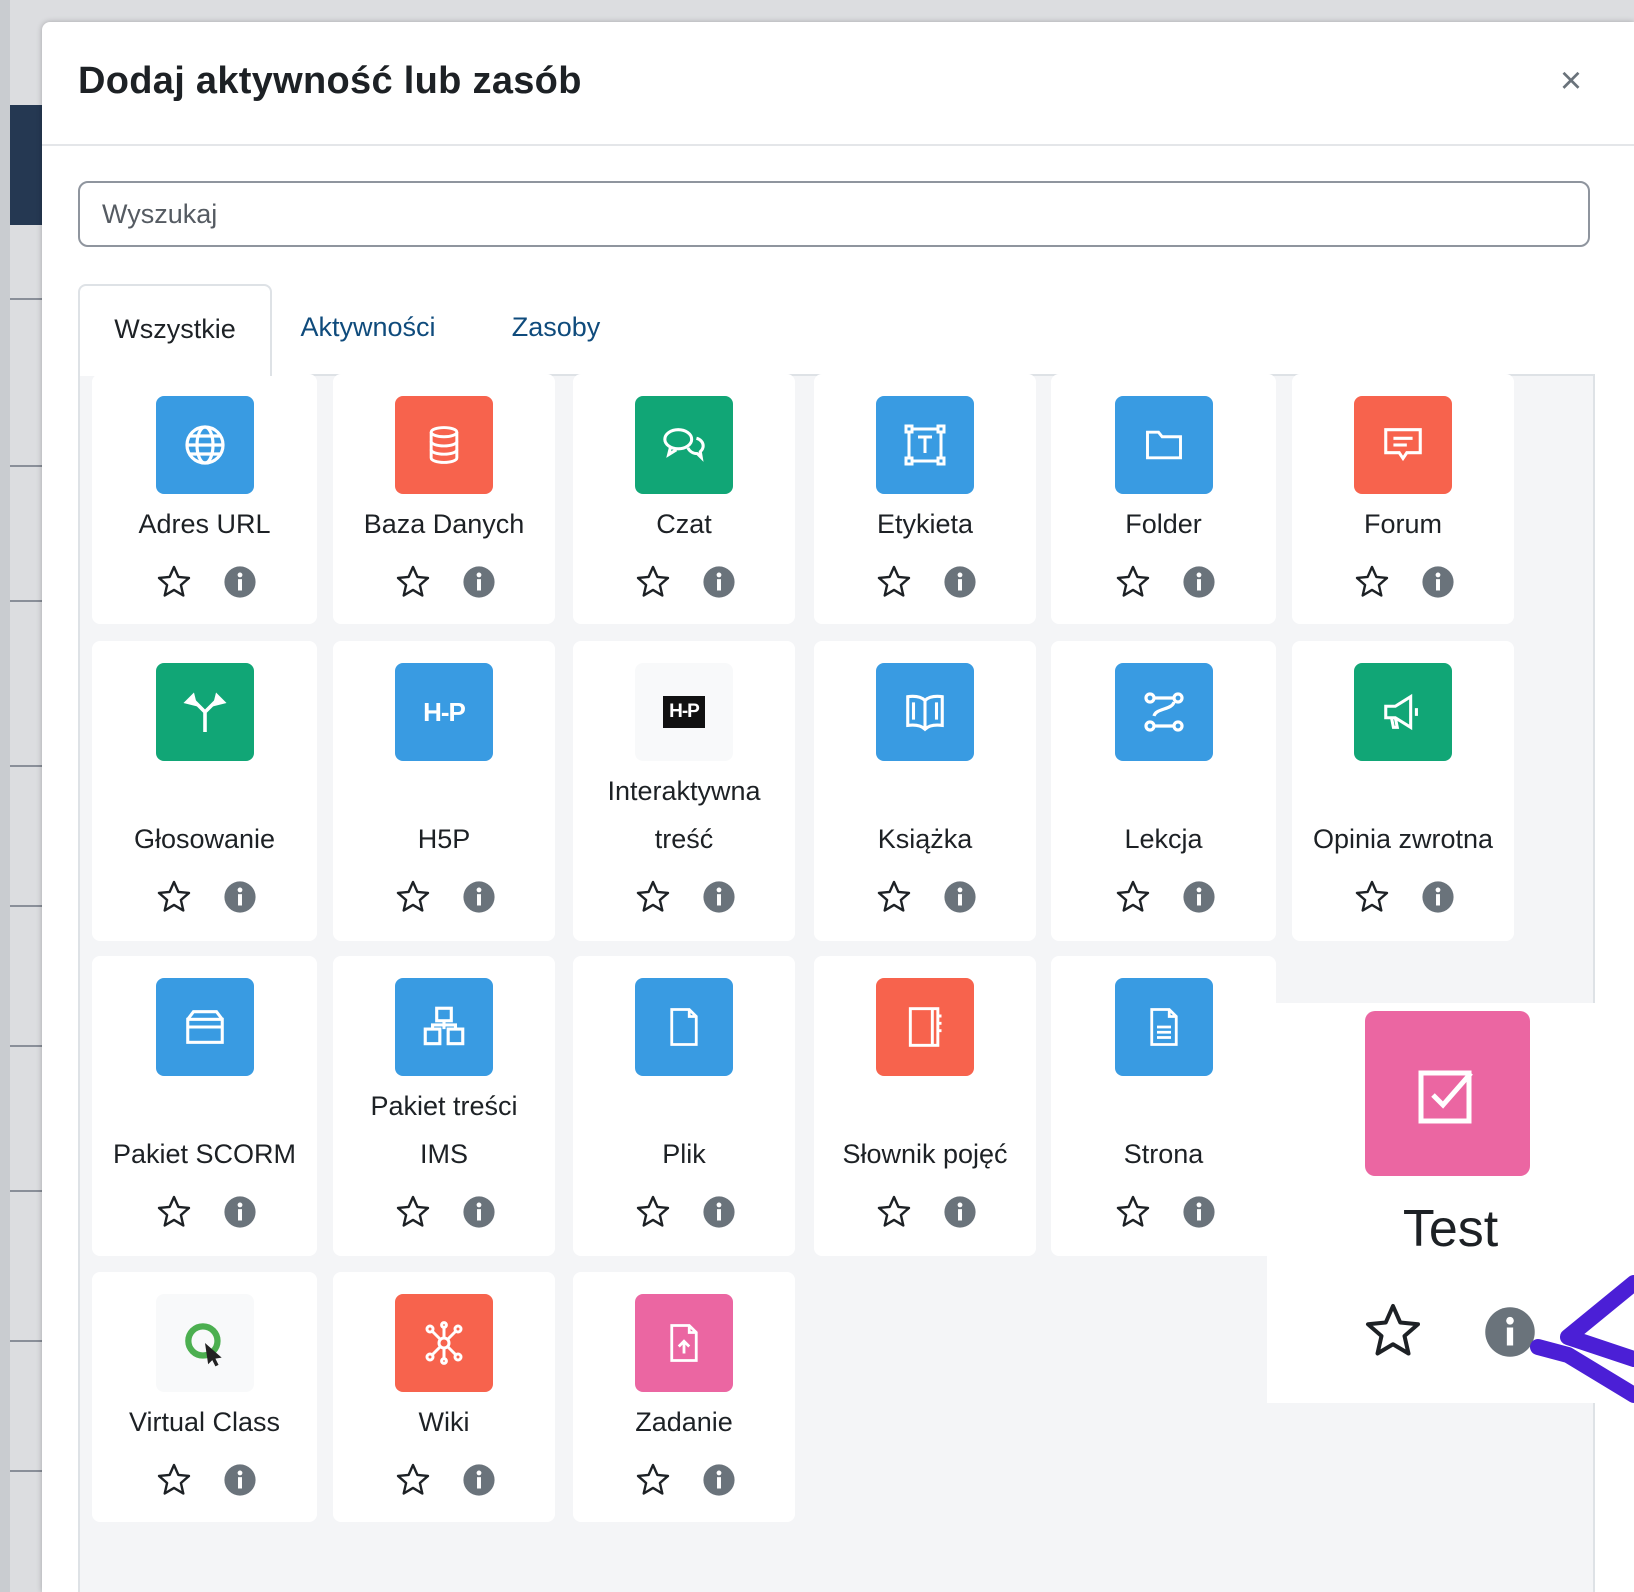  What do you see at coordinates (1403, 791) in the screenshot?
I see `activity-card: Opinia zwrotna` at bounding box center [1403, 791].